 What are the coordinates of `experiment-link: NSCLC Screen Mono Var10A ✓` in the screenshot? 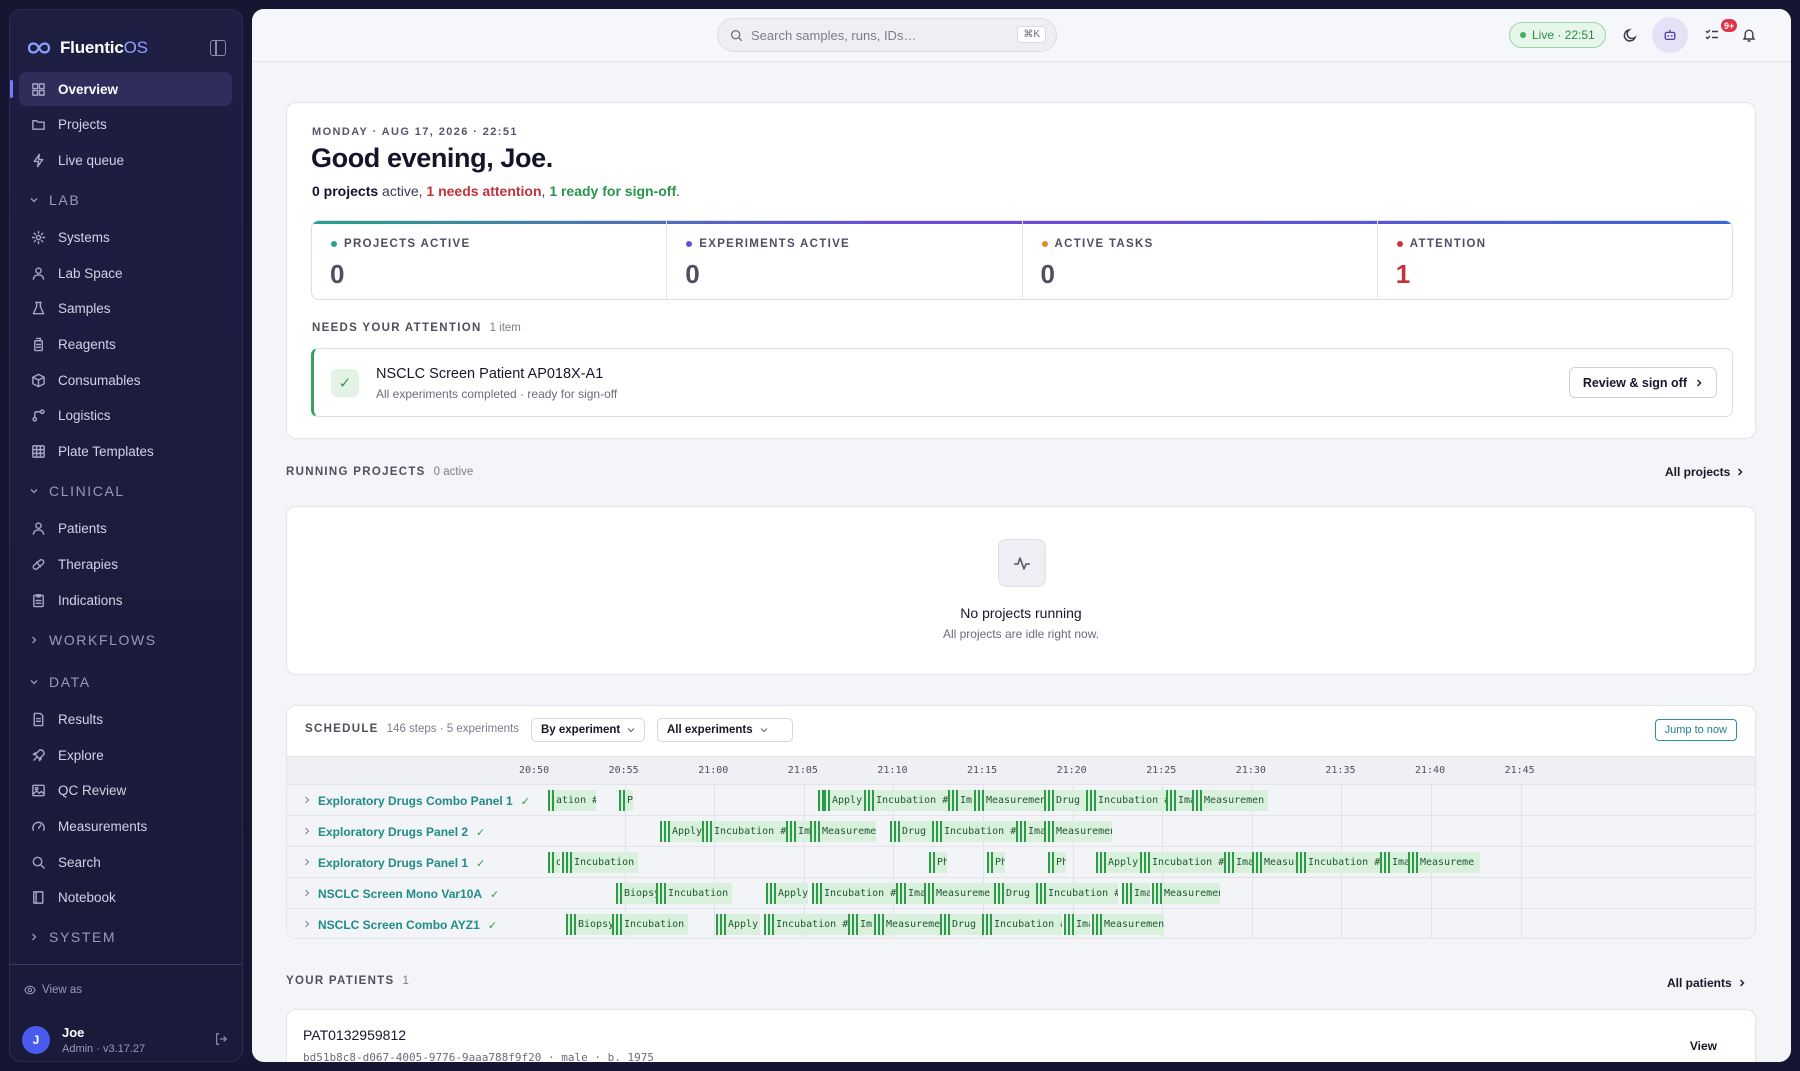 It's located at (408, 894).